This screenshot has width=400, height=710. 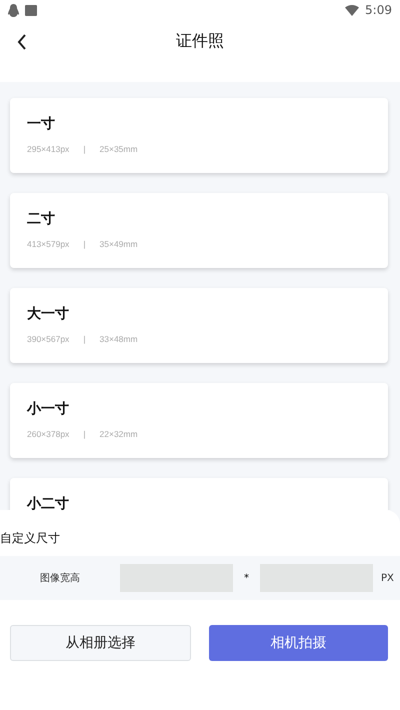 I want to click on size-card: 一寸 295×413px | 25×35mm, so click(x=199, y=135).